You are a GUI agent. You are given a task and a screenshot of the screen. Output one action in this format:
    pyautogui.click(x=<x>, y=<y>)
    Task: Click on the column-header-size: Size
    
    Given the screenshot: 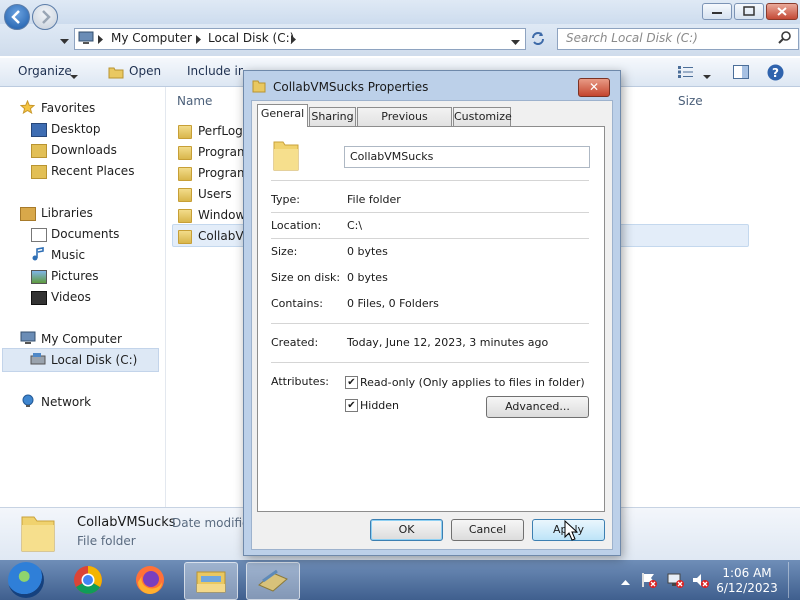 What is the action you would take?
    pyautogui.click(x=690, y=101)
    